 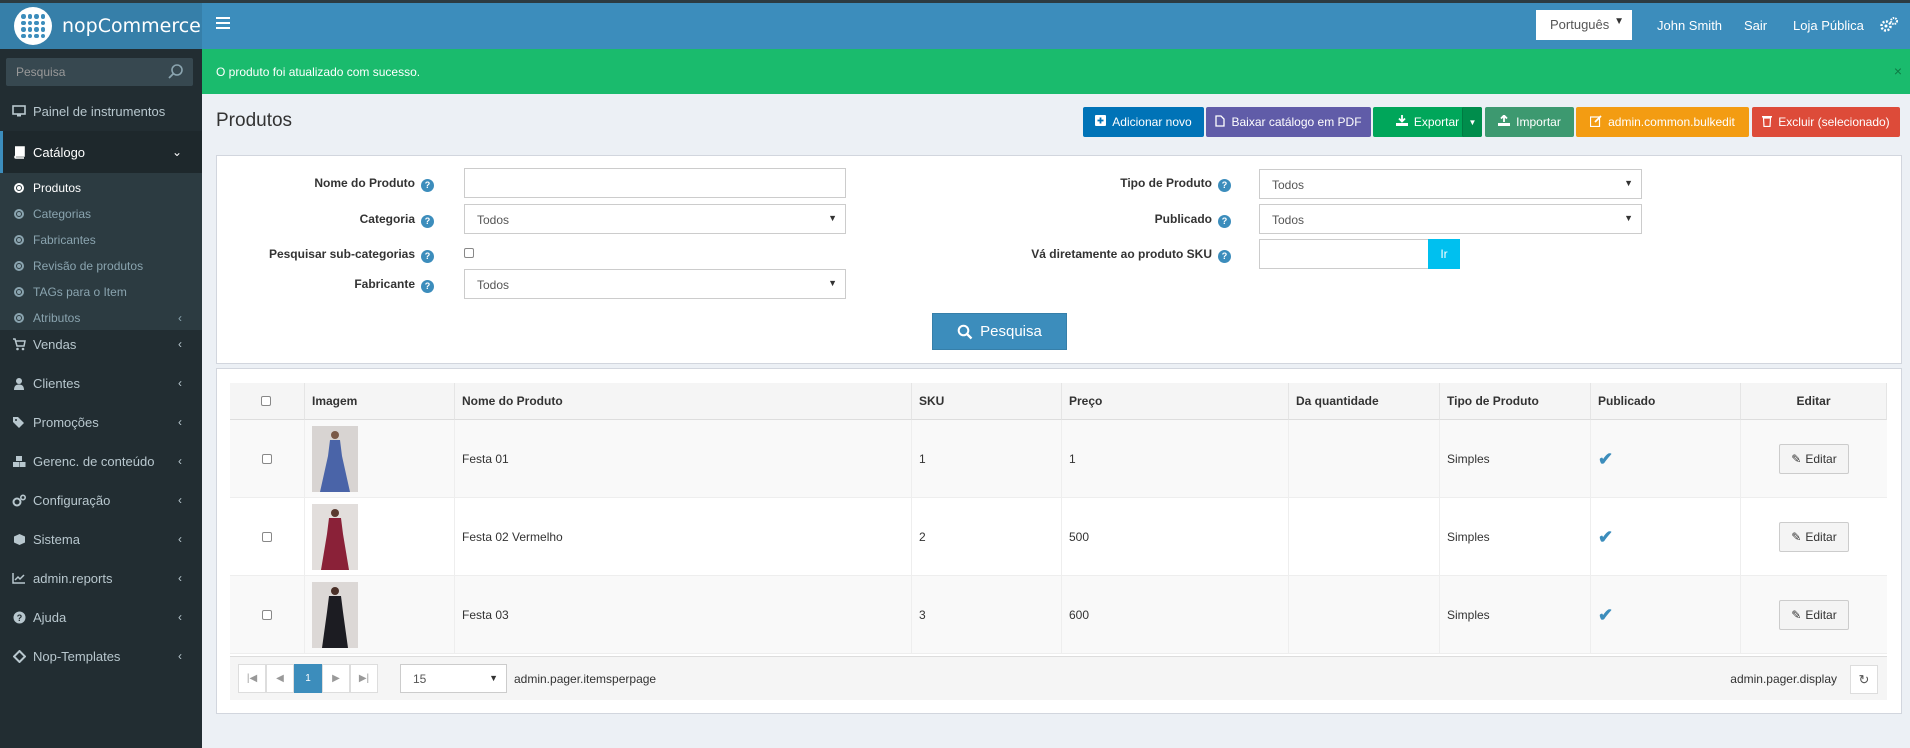 I want to click on sidebar-item-system: Sistema ‹, so click(x=101, y=539).